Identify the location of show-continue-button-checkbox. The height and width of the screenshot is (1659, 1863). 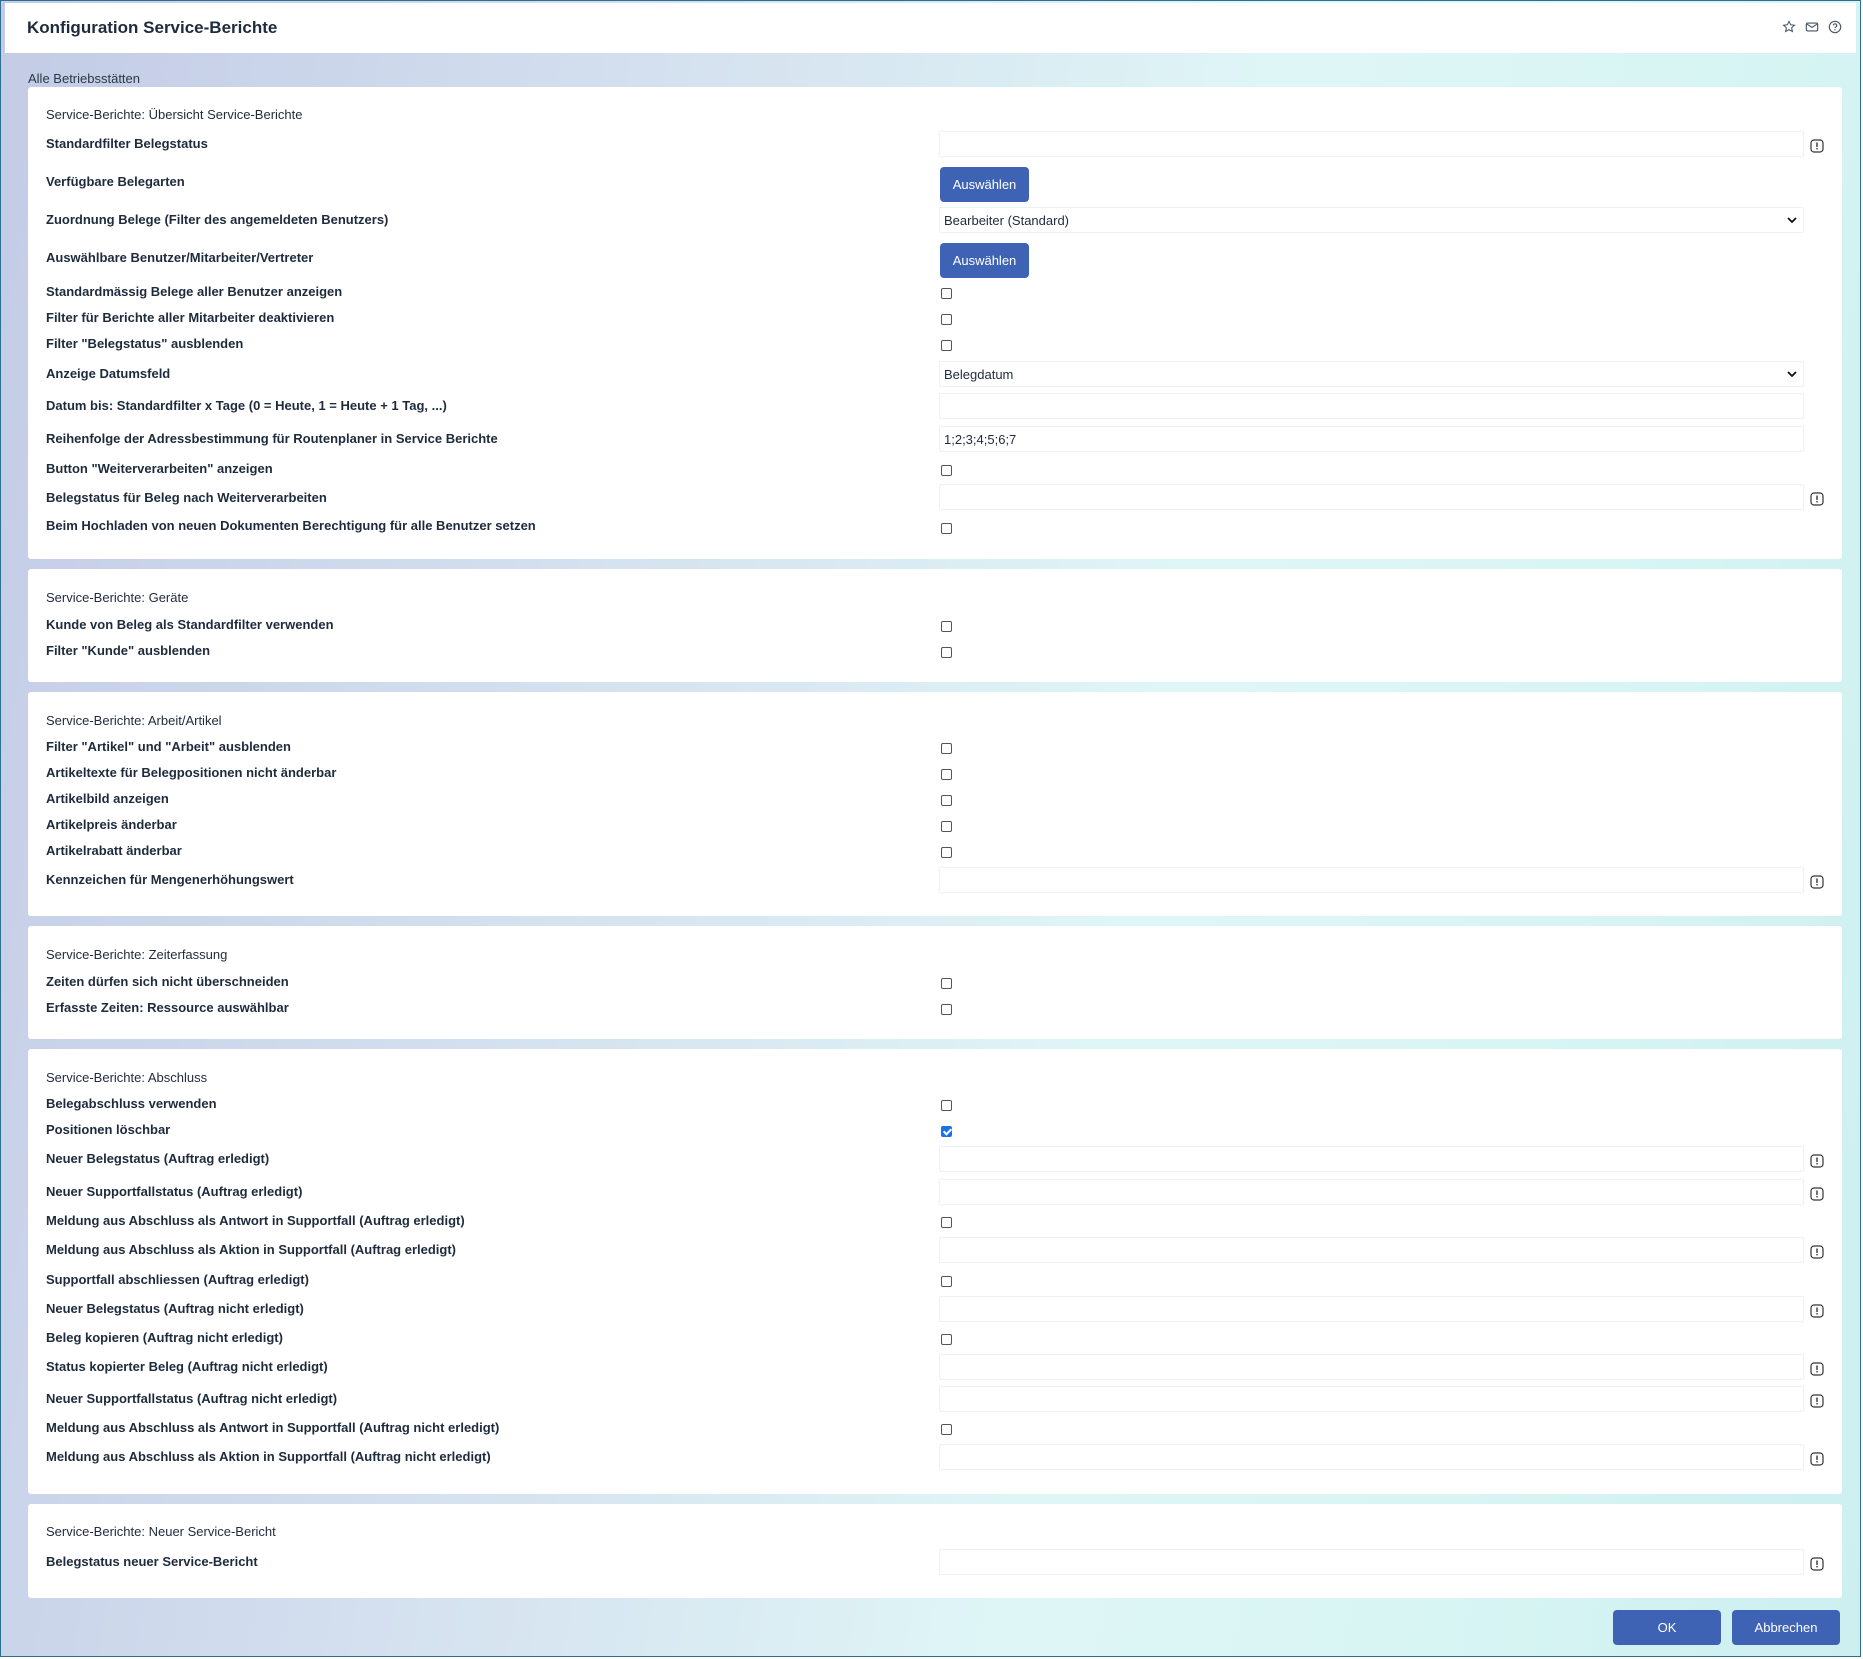
(946, 470).